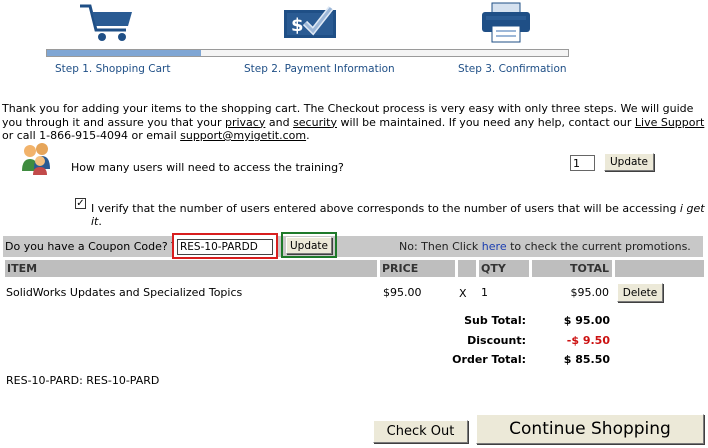 The height and width of the screenshot is (448, 708). Describe the element at coordinates (245, 122) in the screenshot. I see `privacy-link: privacy` at that location.